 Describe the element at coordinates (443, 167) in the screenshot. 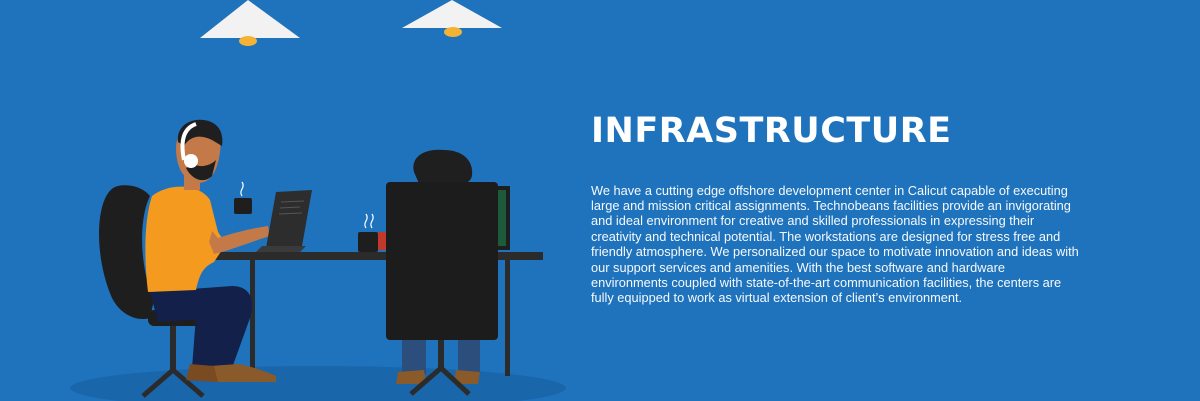

I see `second-worker-head` at that location.